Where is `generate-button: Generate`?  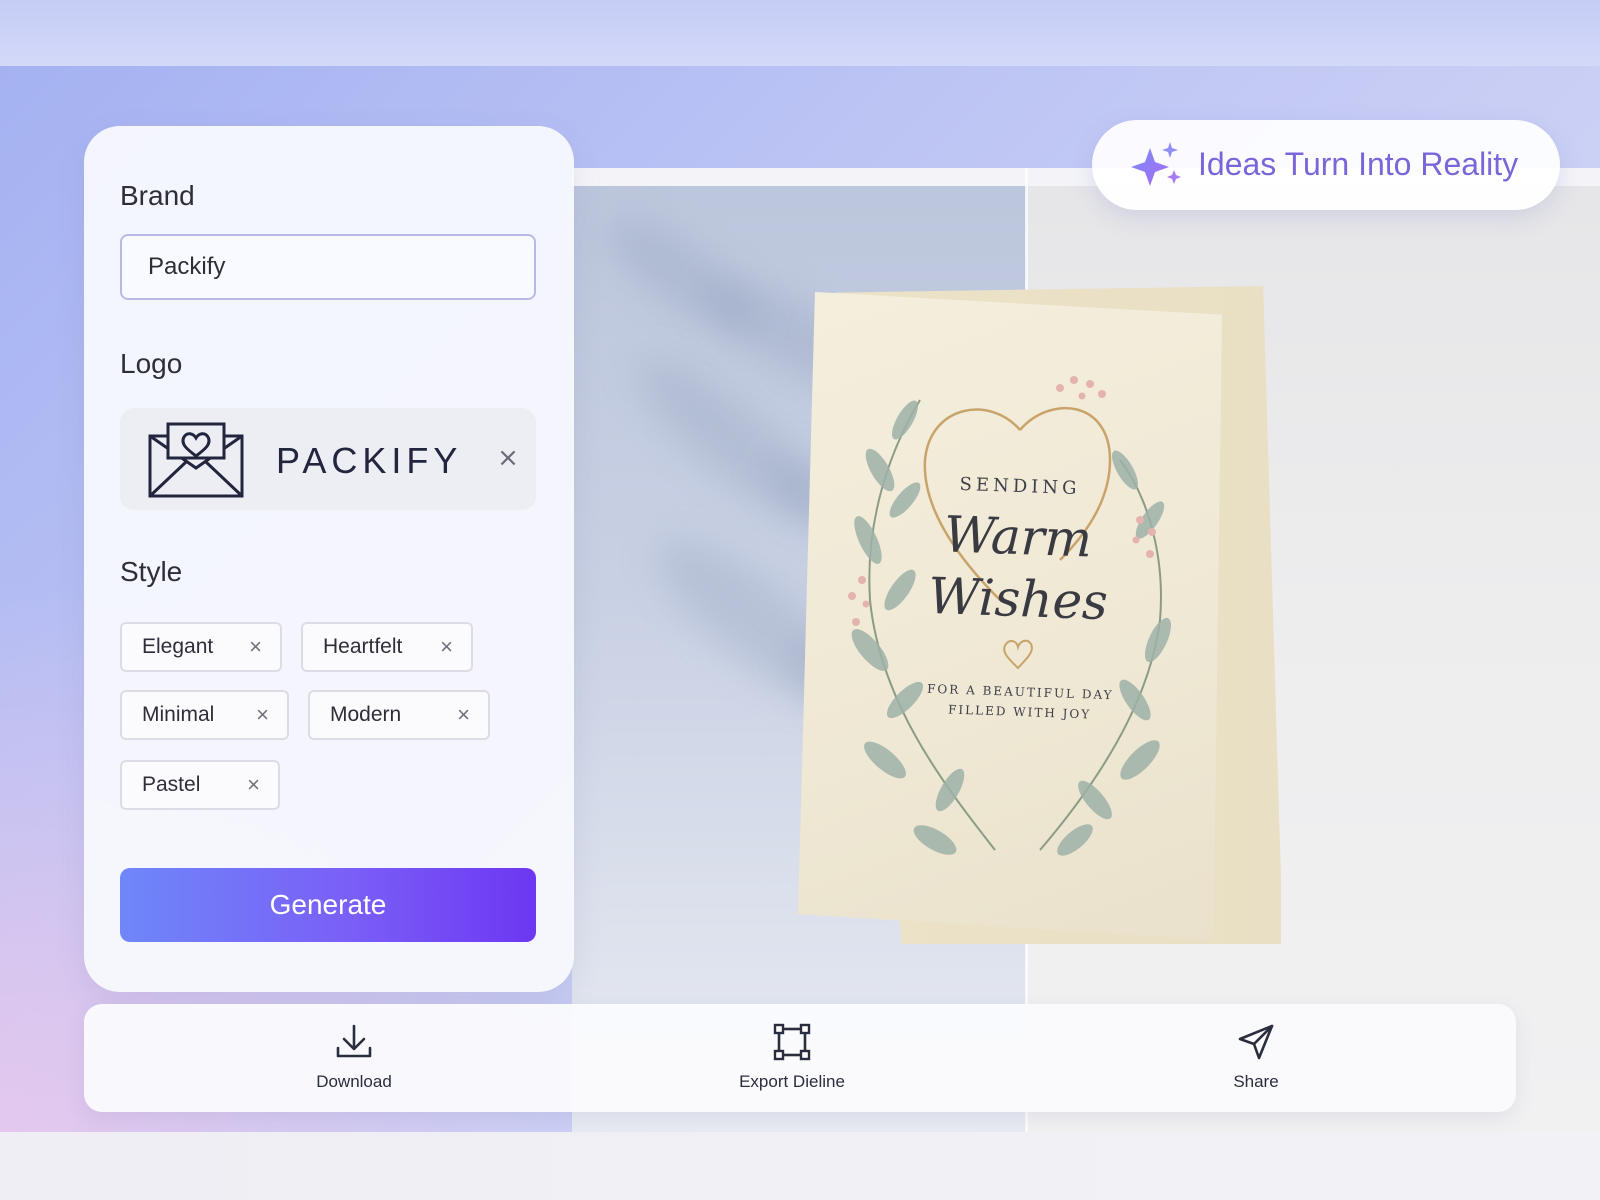 generate-button: Generate is located at coordinates (328, 905).